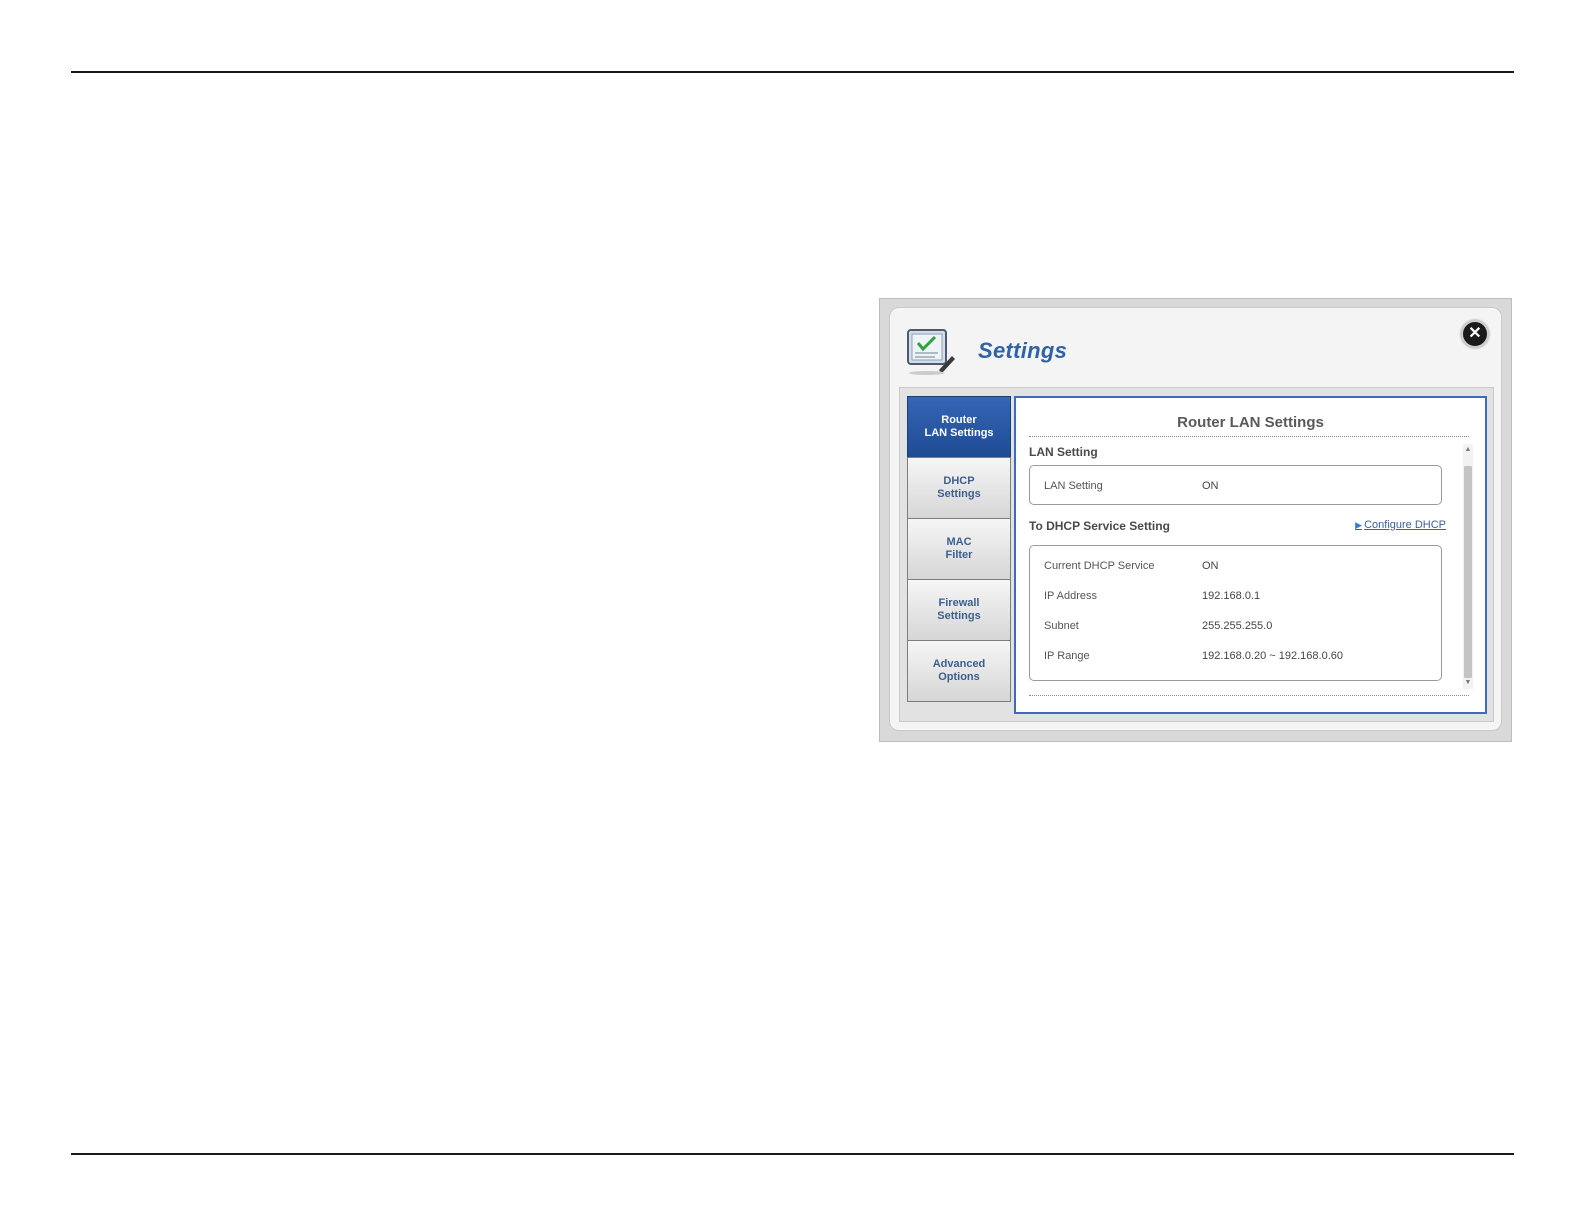  Describe the element at coordinates (1250, 422) in the screenshot. I see `content-title: Router LAN Settings` at that location.